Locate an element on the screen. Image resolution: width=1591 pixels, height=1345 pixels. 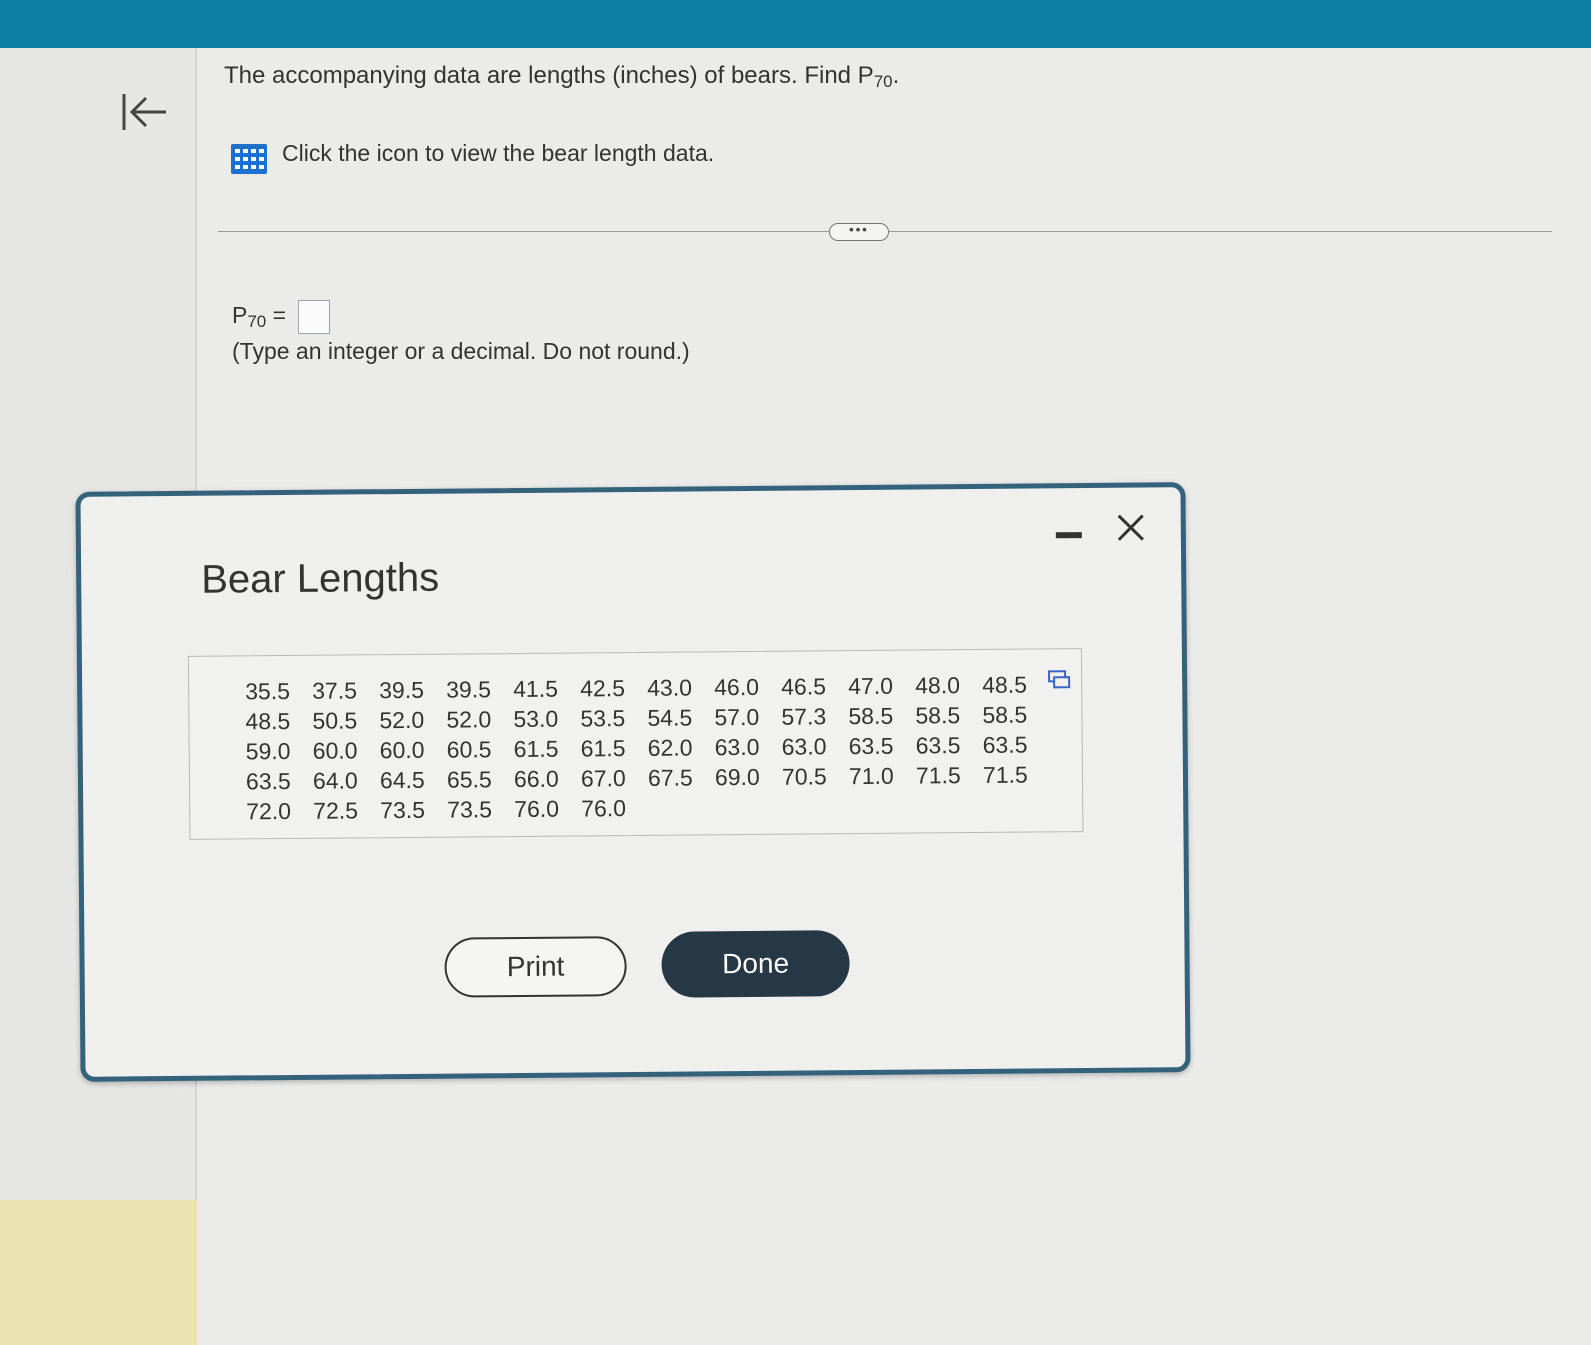
data-value: 67.0 is located at coordinates (603, 778).